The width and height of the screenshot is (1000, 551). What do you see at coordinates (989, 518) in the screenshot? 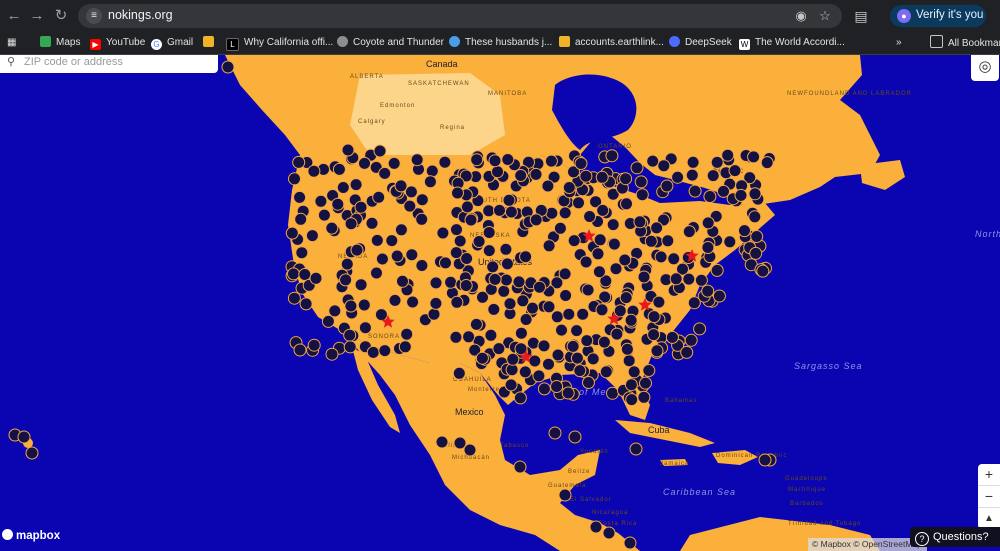
I see `compass-button: ▲` at bounding box center [989, 518].